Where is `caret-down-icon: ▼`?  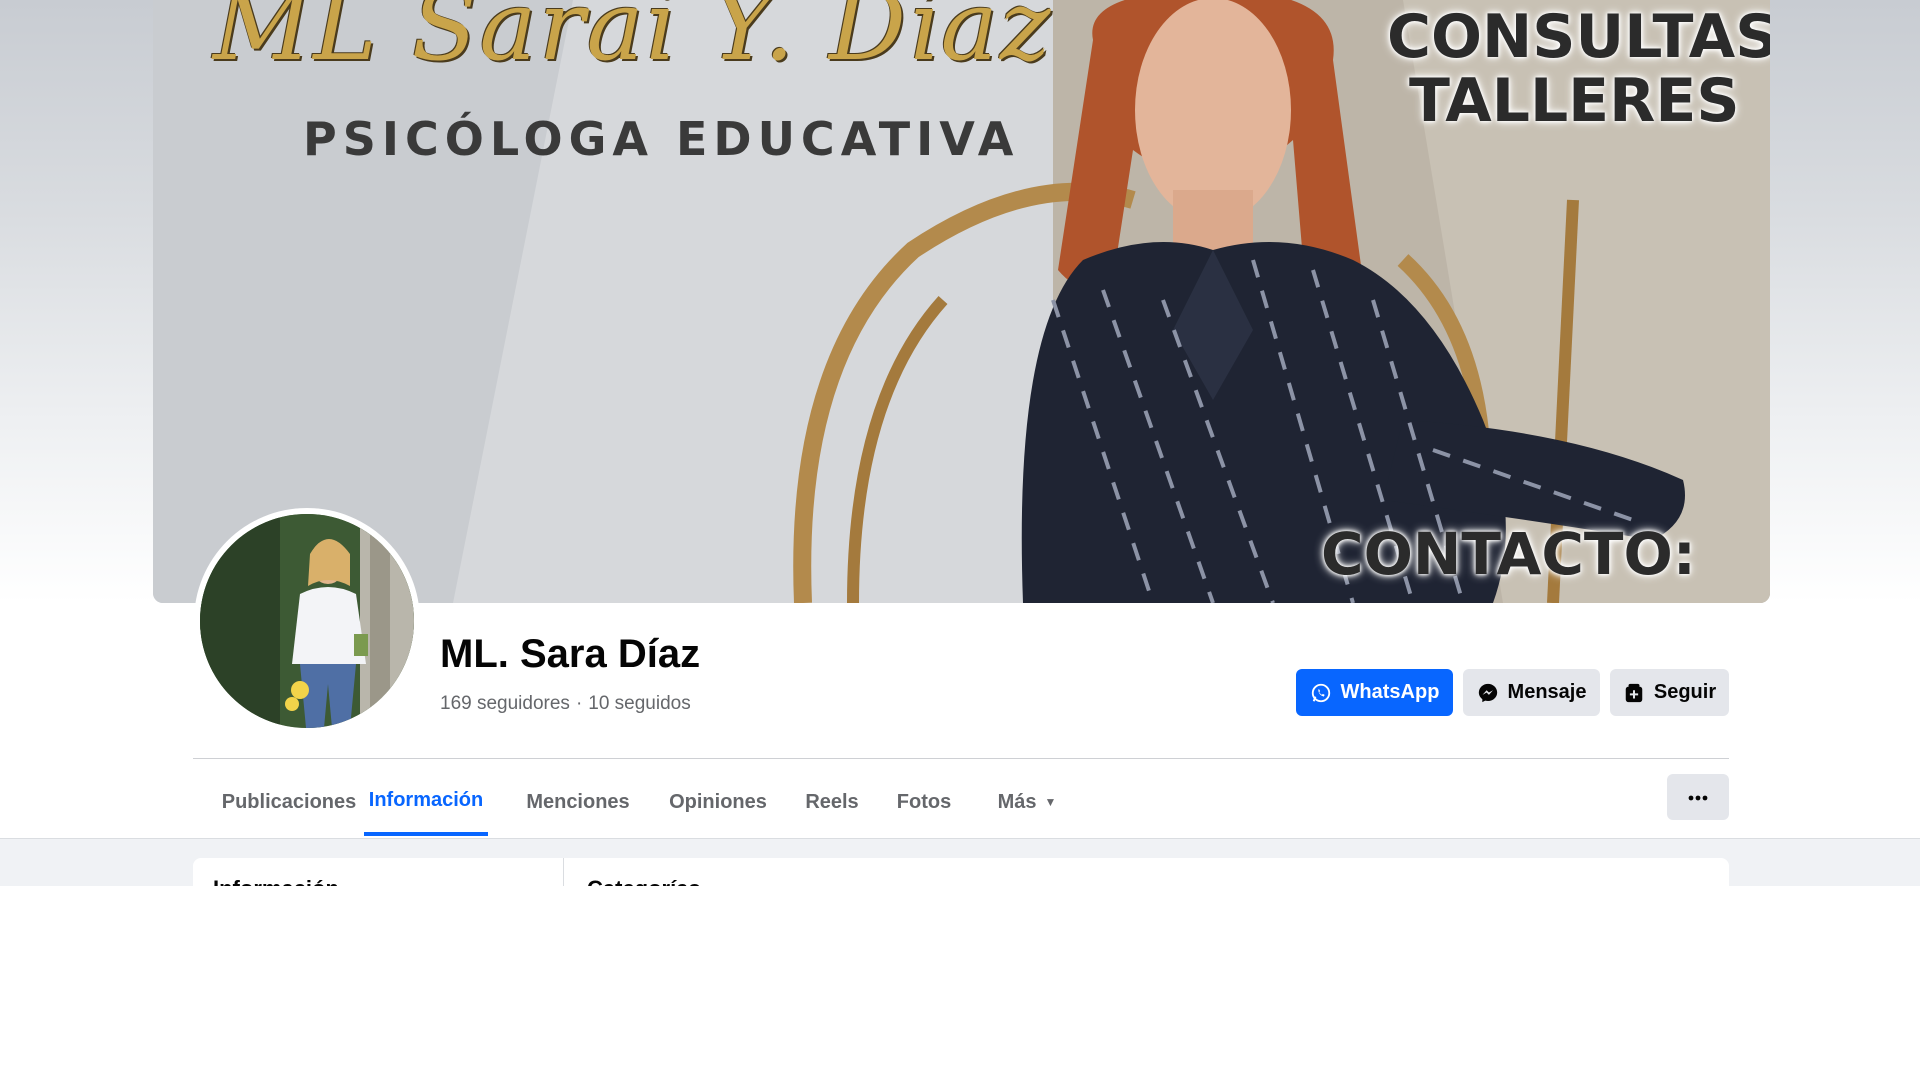 caret-down-icon: ▼ is located at coordinates (1050, 802).